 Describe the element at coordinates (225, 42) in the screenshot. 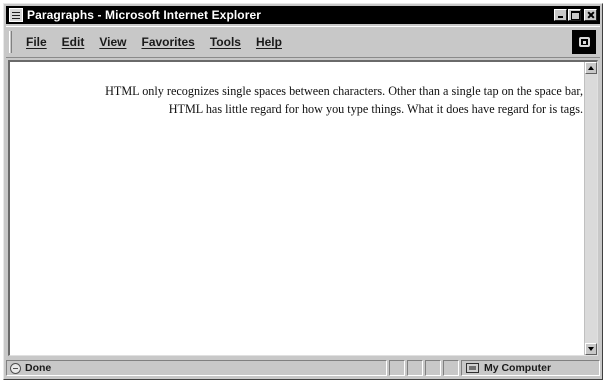

I see `menu-tools: Tools` at that location.